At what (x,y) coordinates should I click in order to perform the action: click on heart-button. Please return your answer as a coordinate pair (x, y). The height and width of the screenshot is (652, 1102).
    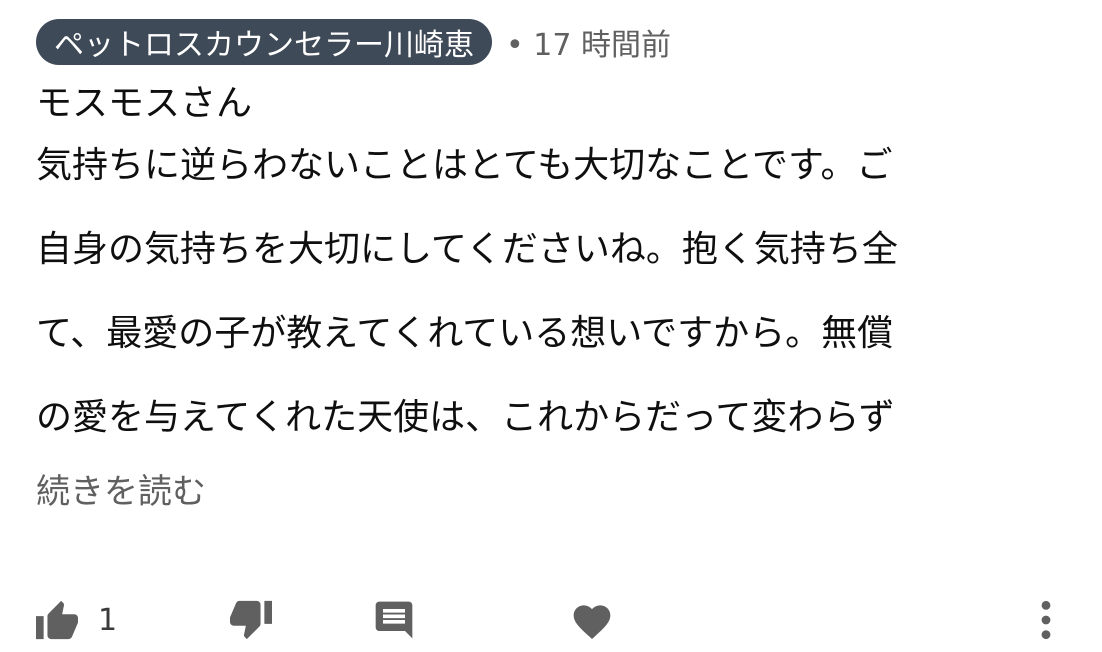
    Looking at the image, I should click on (592, 620).